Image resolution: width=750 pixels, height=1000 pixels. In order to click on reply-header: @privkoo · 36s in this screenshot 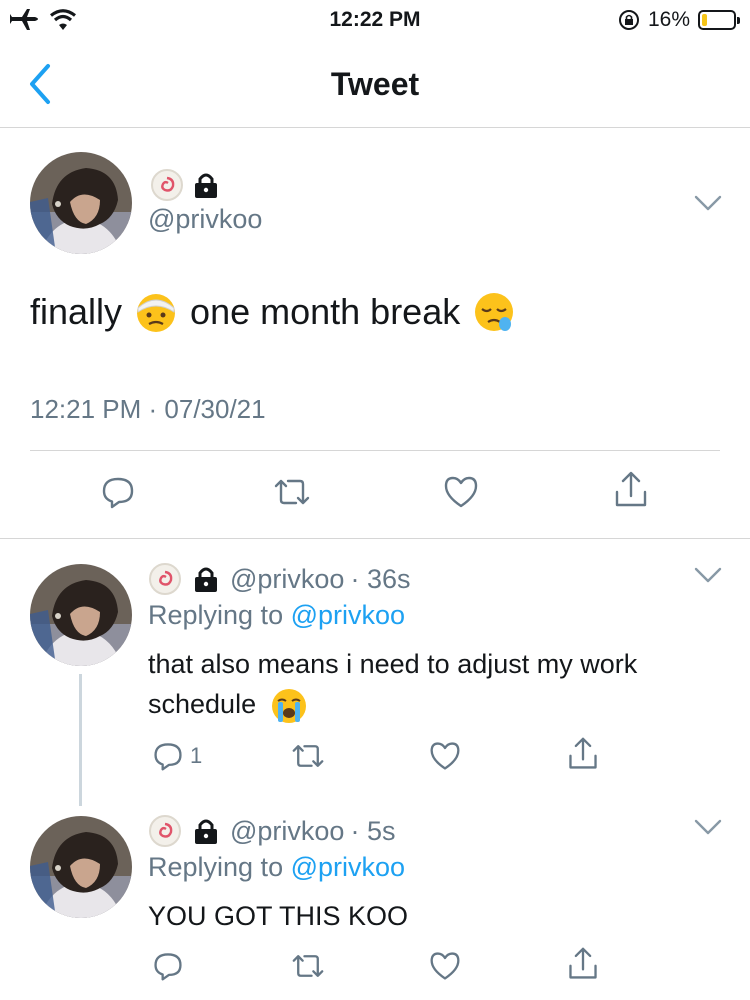, I will do `click(279, 579)`.